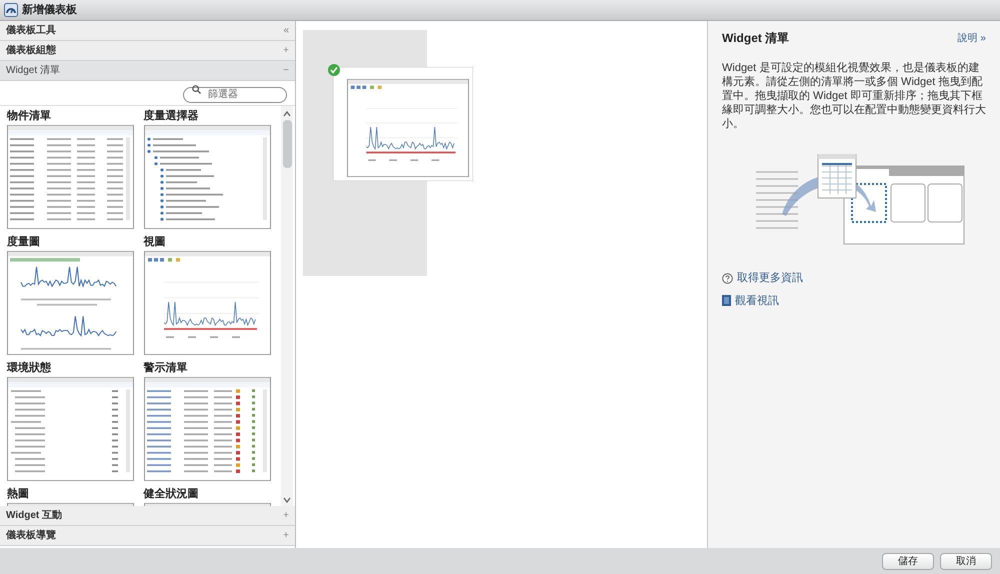  What do you see at coordinates (31, 31) in the screenshot?
I see `section-label: 儀表板工具` at bounding box center [31, 31].